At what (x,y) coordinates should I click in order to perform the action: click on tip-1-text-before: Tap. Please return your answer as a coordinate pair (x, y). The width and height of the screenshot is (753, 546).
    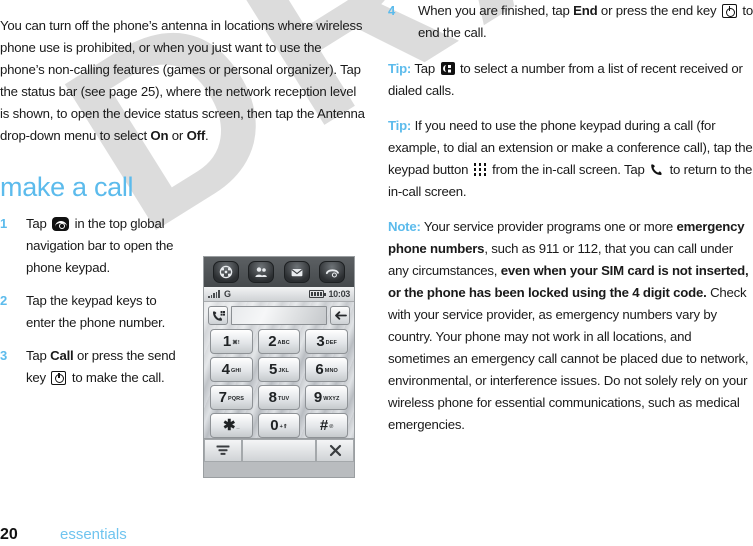
    Looking at the image, I should click on (425, 68).